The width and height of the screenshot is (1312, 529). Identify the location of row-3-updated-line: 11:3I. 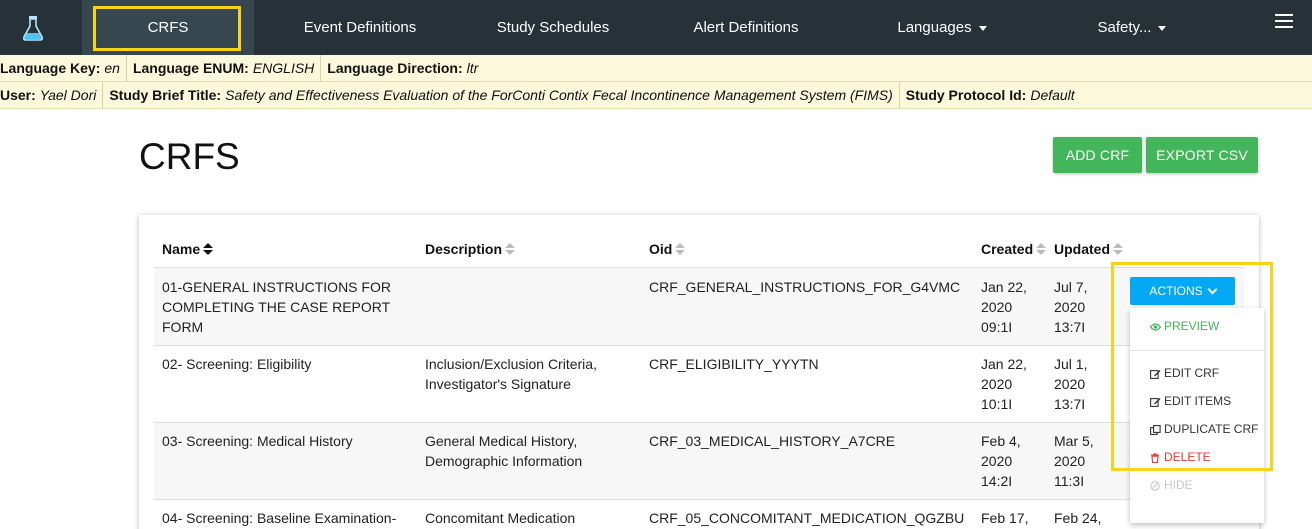
(1069, 481).